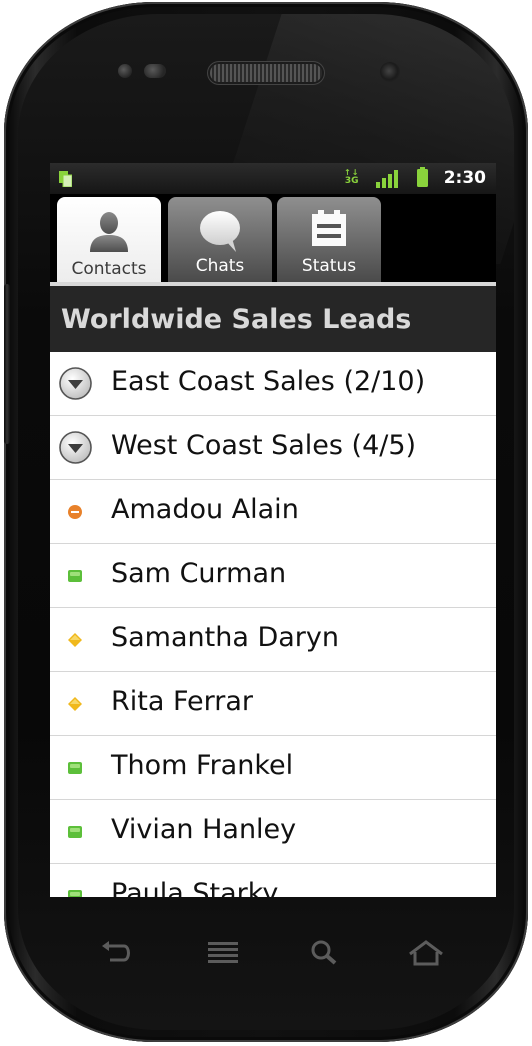 The image size is (532, 1046). I want to click on group-row-east-coast: East Coast Sales (2/10), so click(273, 384).